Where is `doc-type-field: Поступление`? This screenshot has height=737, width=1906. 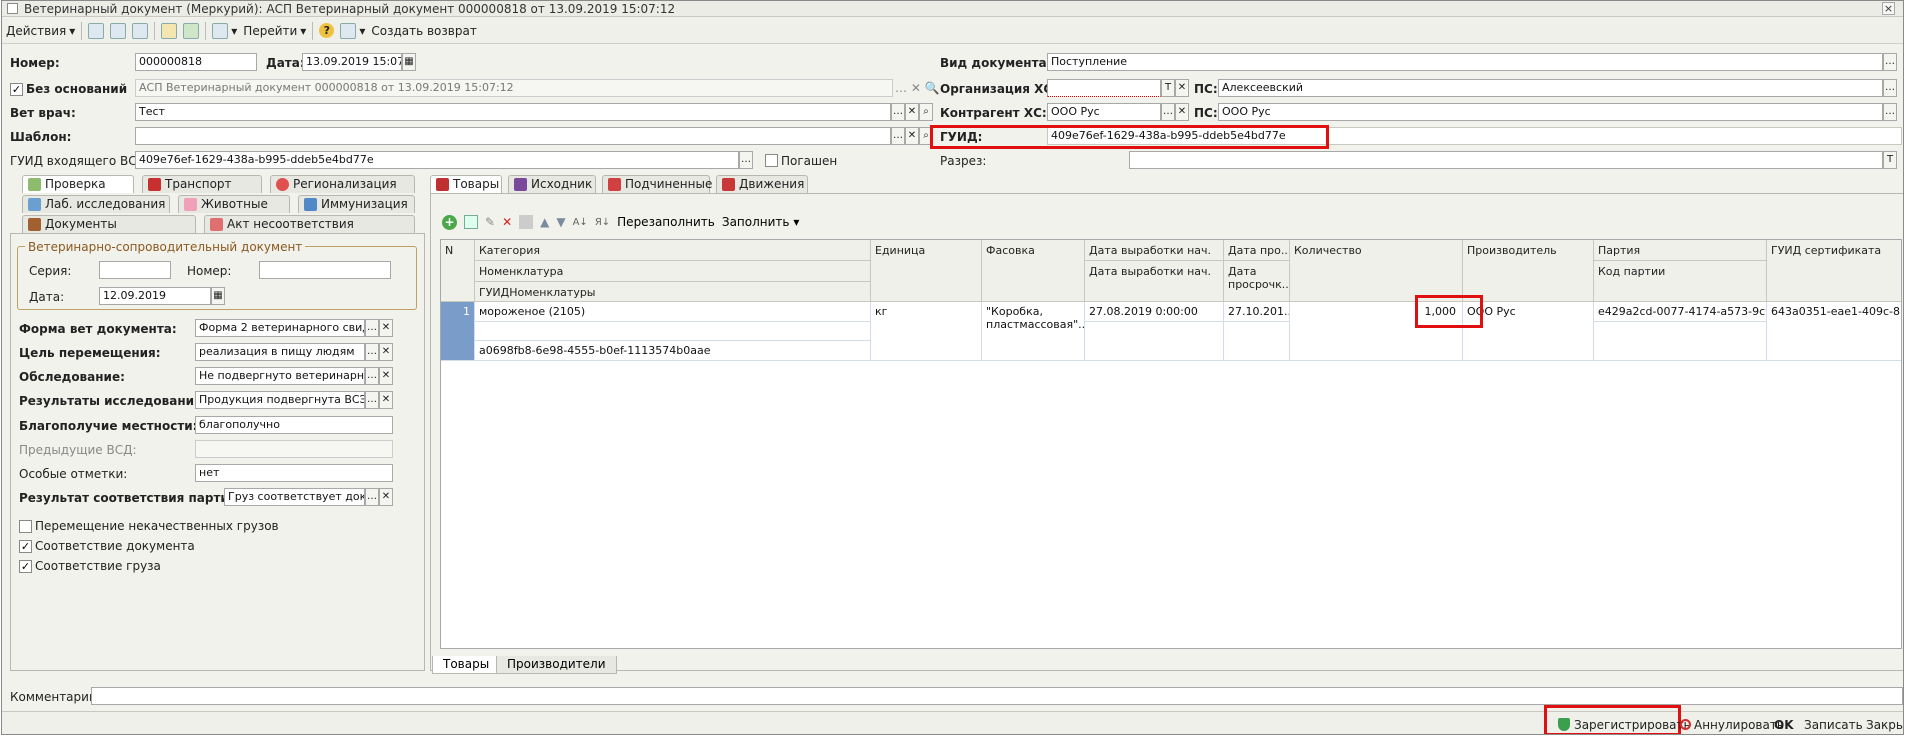 doc-type-field: Поступление is located at coordinates (1465, 62).